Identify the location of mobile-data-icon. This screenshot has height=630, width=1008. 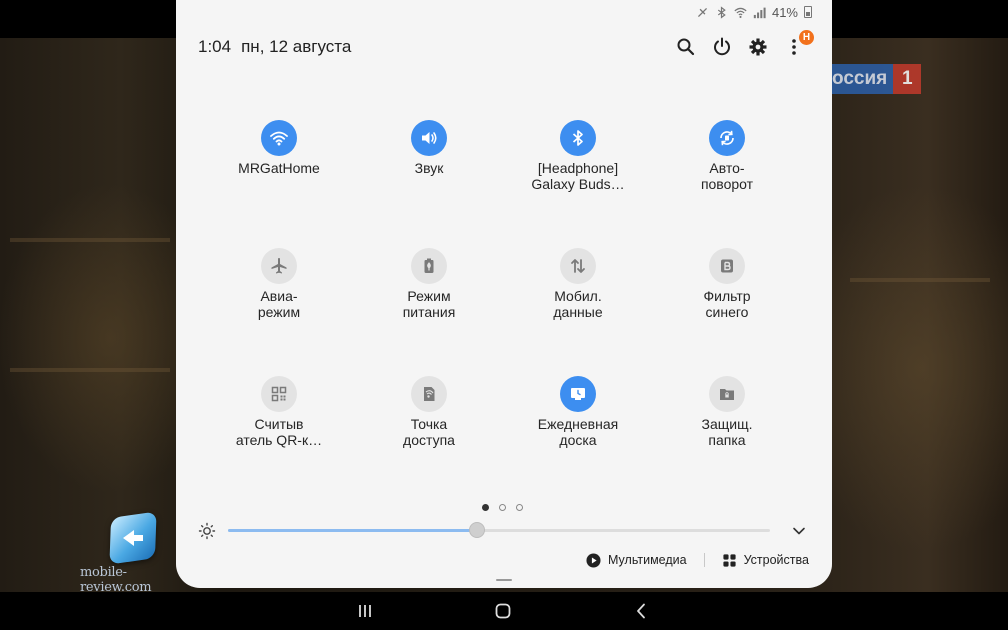
(578, 266).